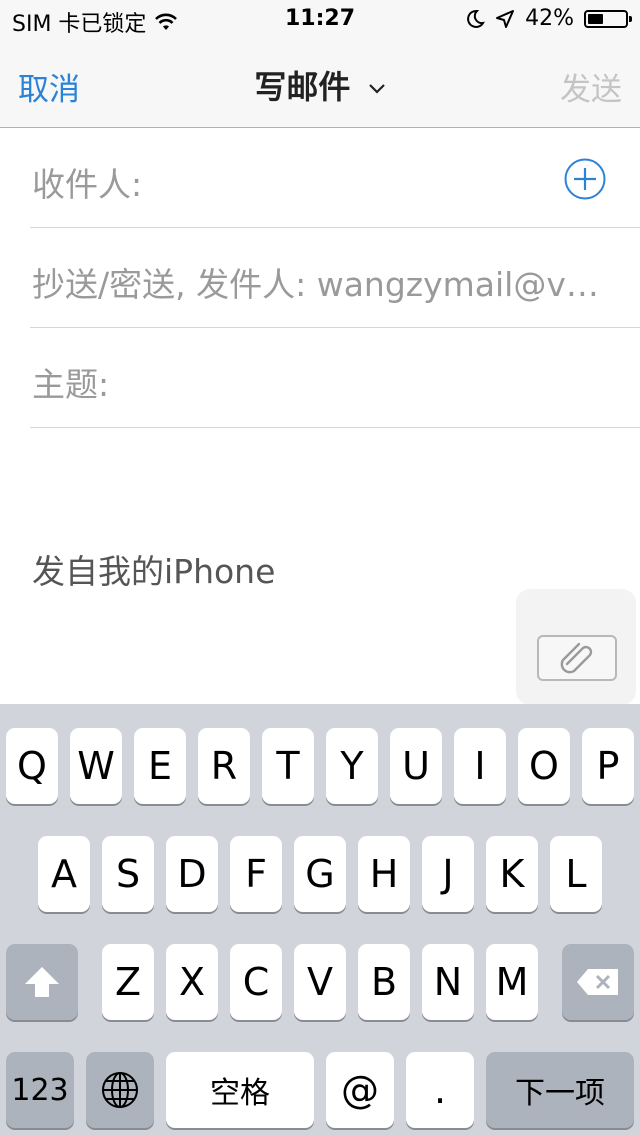 The height and width of the screenshot is (1136, 640). I want to click on at-key: @, so click(360, 1090).